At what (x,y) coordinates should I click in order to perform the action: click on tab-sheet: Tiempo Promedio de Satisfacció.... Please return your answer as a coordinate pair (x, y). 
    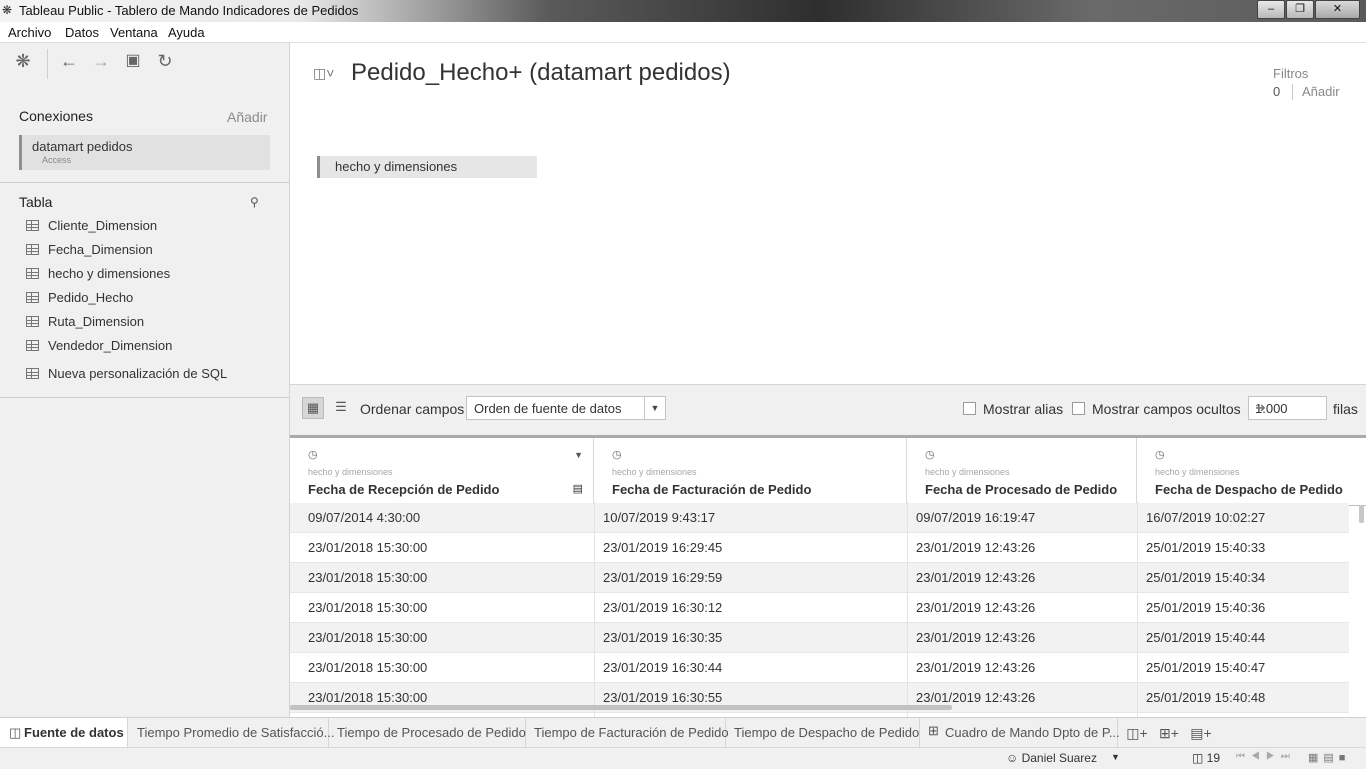
    Looking at the image, I should click on (231, 733).